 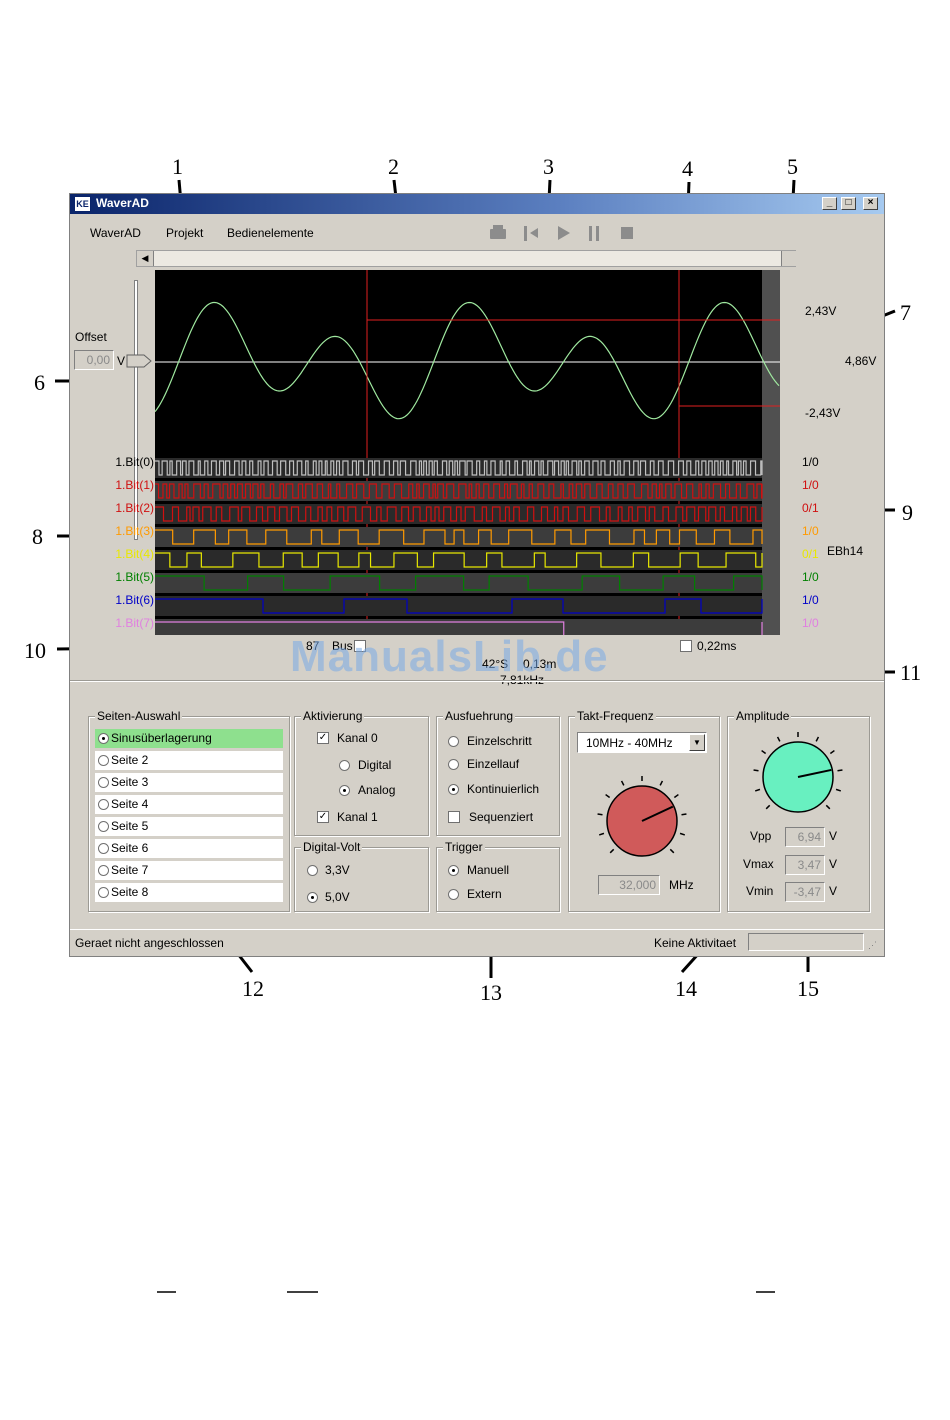 I want to click on vmin-value-field: -3,47, so click(x=805, y=892).